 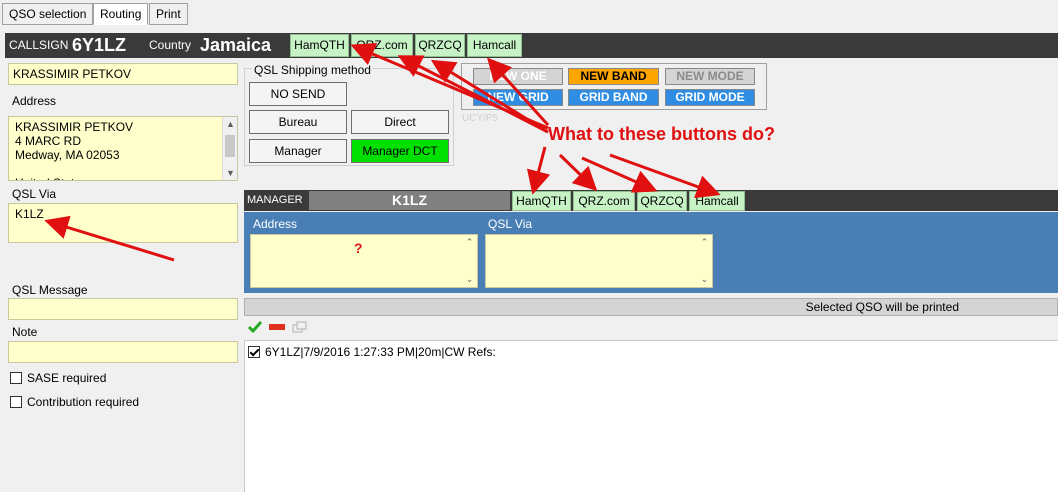 I want to click on arrow-to-qrz, so click(x=473, y=94).